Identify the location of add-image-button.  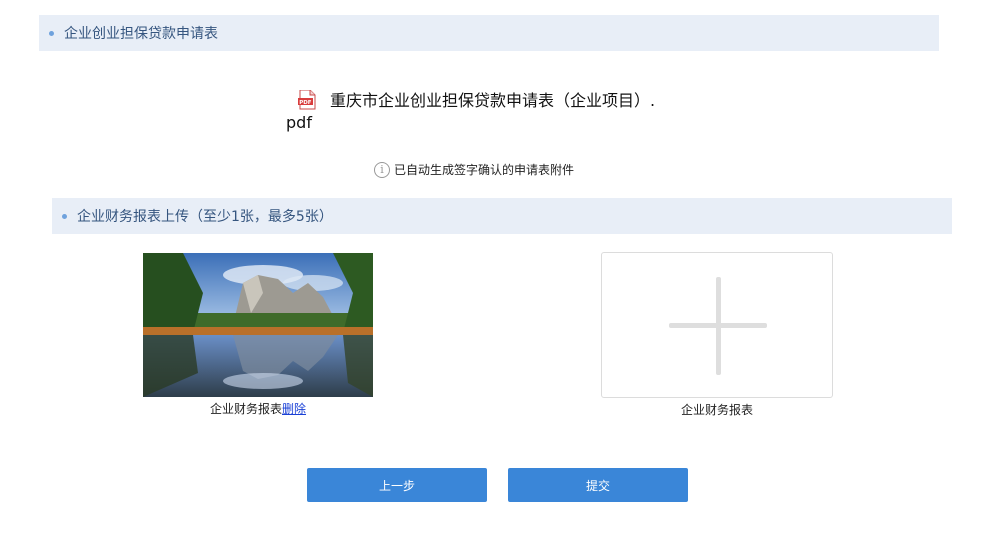
(717, 325).